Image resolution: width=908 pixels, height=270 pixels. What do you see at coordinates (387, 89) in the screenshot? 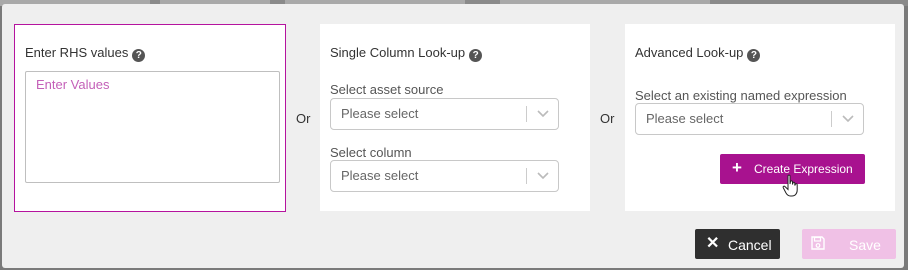
I see `asset-source-label: Select asset source` at bounding box center [387, 89].